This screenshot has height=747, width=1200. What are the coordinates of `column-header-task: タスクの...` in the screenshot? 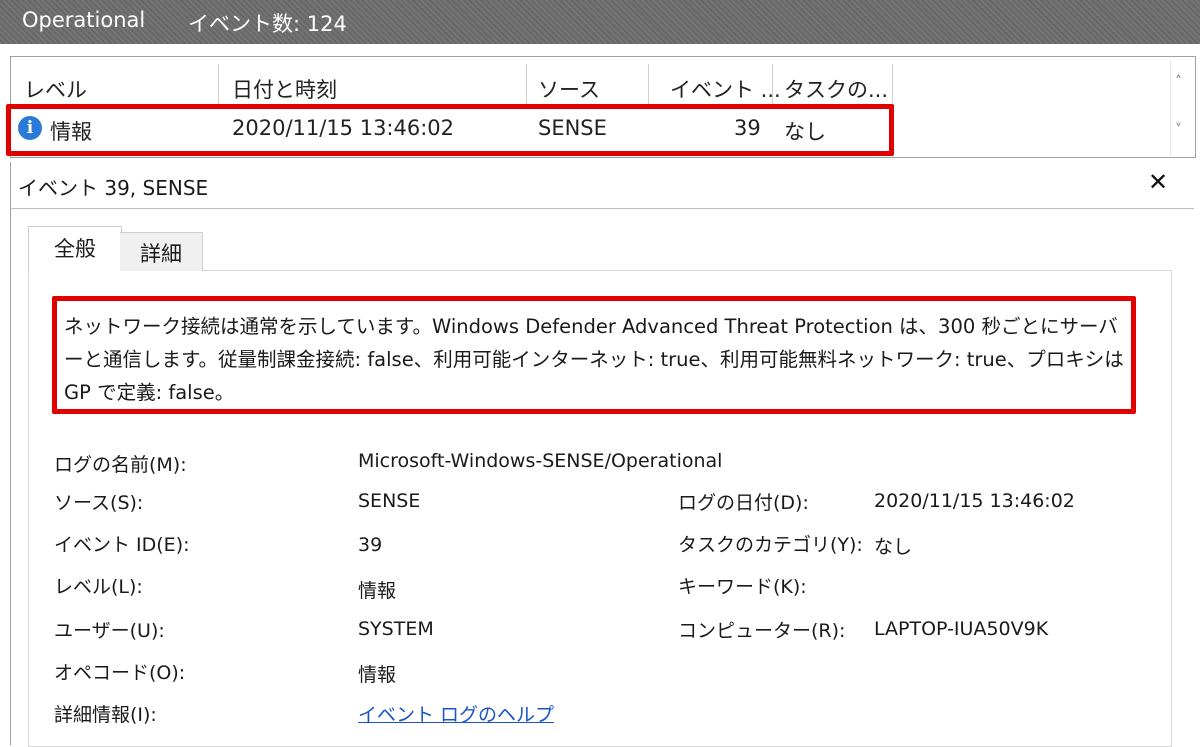 It's located at (836, 90).